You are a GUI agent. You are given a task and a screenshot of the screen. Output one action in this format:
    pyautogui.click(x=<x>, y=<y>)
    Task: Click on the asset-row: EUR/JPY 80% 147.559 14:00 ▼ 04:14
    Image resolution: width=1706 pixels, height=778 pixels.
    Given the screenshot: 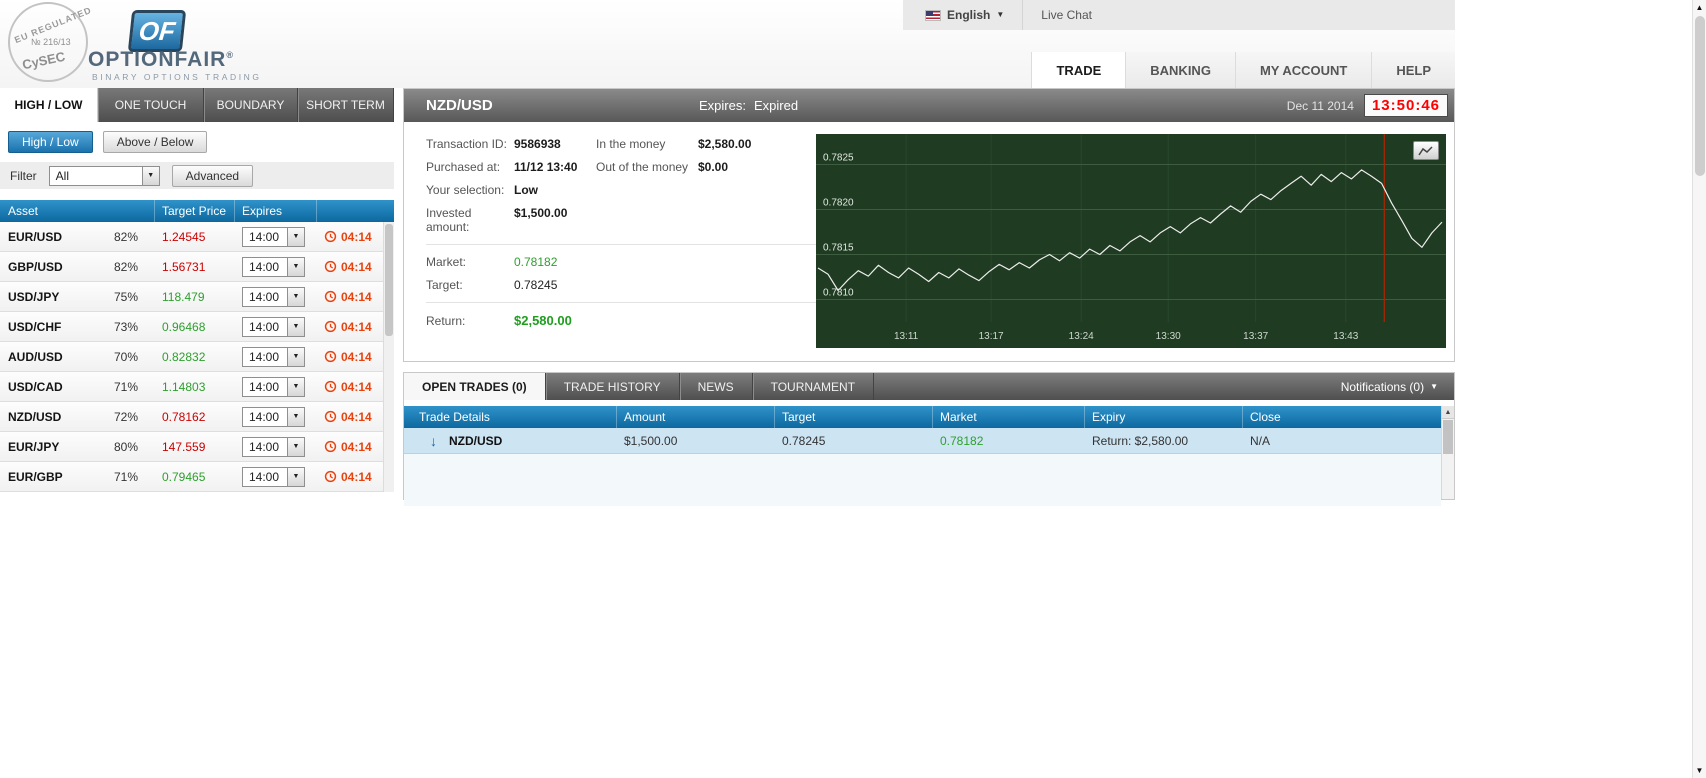 What is the action you would take?
    pyautogui.click(x=197, y=447)
    